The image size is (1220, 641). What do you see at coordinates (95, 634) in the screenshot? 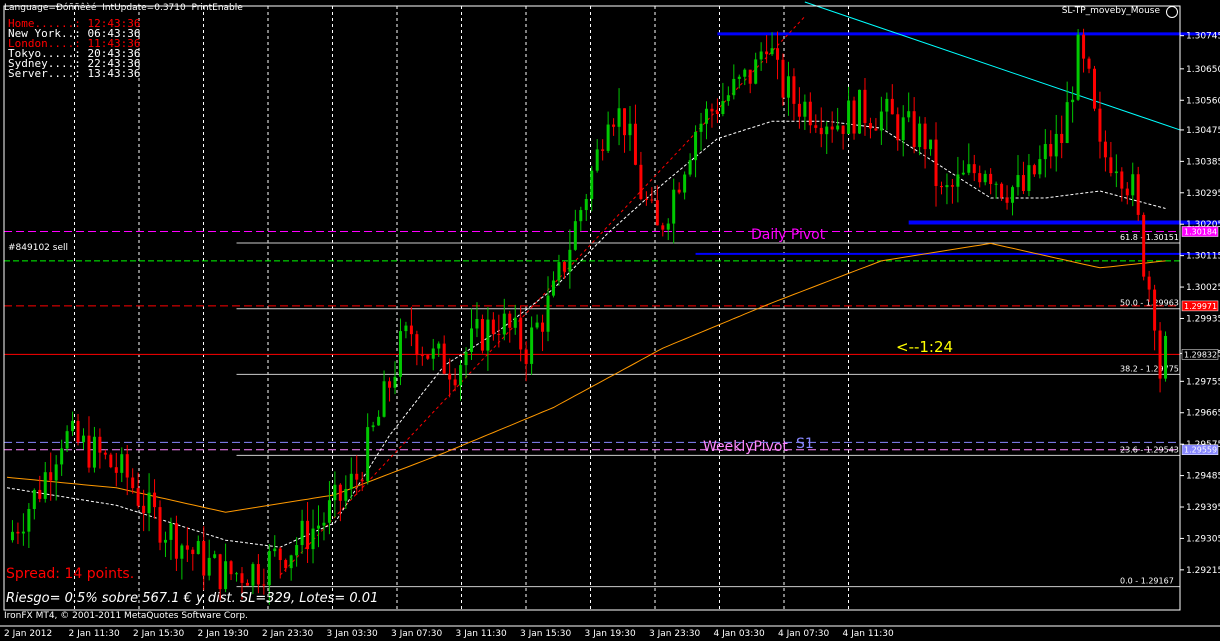
I see `x-tick-label: 2 Jan 11:30` at bounding box center [95, 634].